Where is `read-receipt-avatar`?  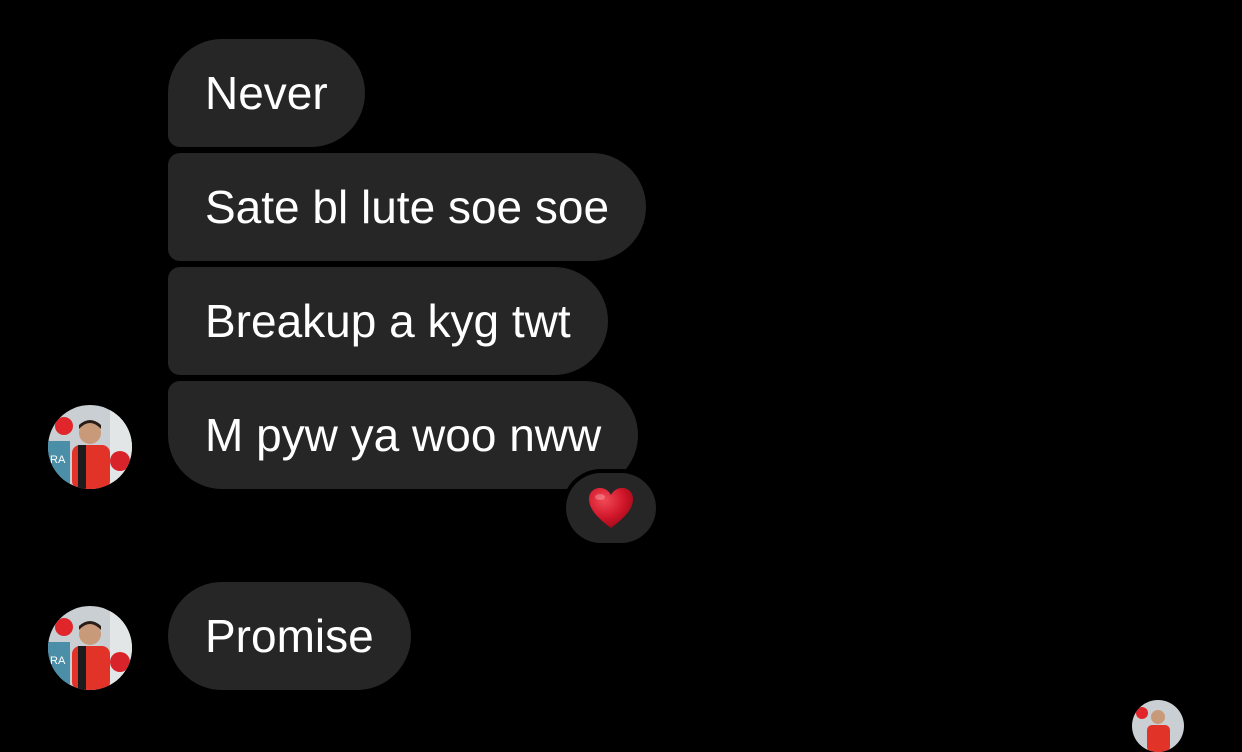 read-receipt-avatar is located at coordinates (1158, 726).